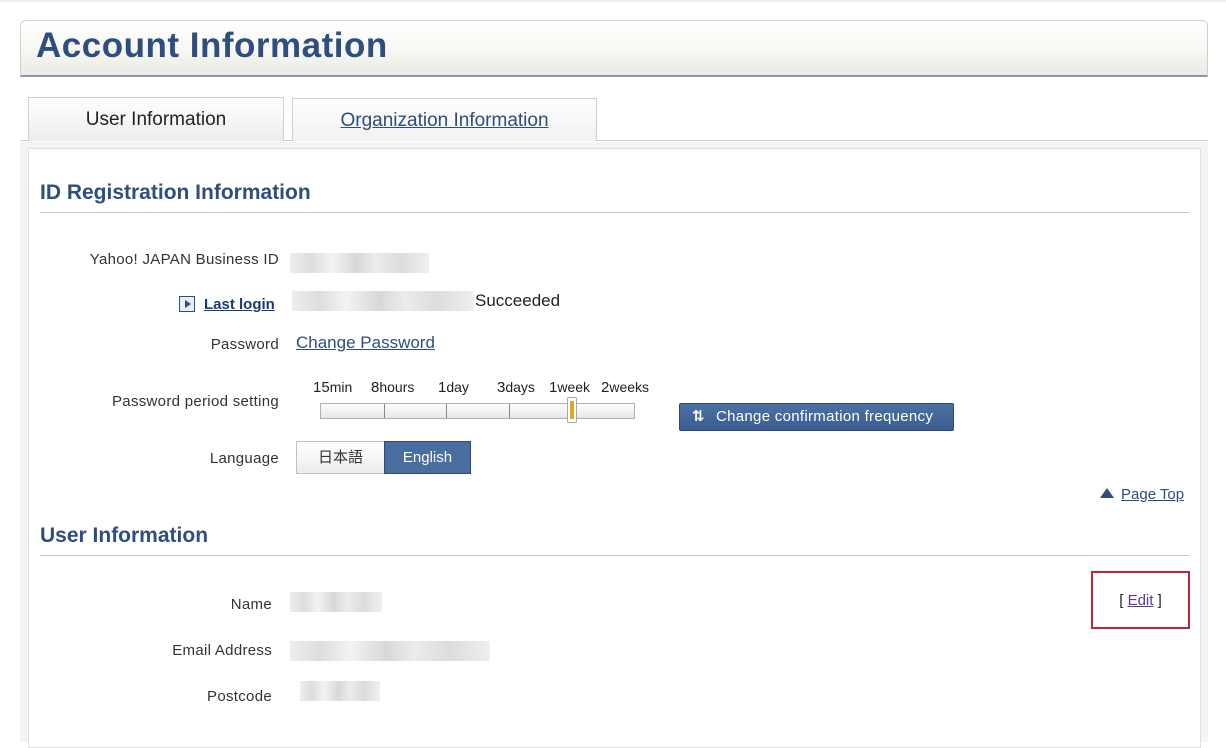 This screenshot has height=748, width=1226. What do you see at coordinates (244, 344) in the screenshot?
I see `password-label: Password` at bounding box center [244, 344].